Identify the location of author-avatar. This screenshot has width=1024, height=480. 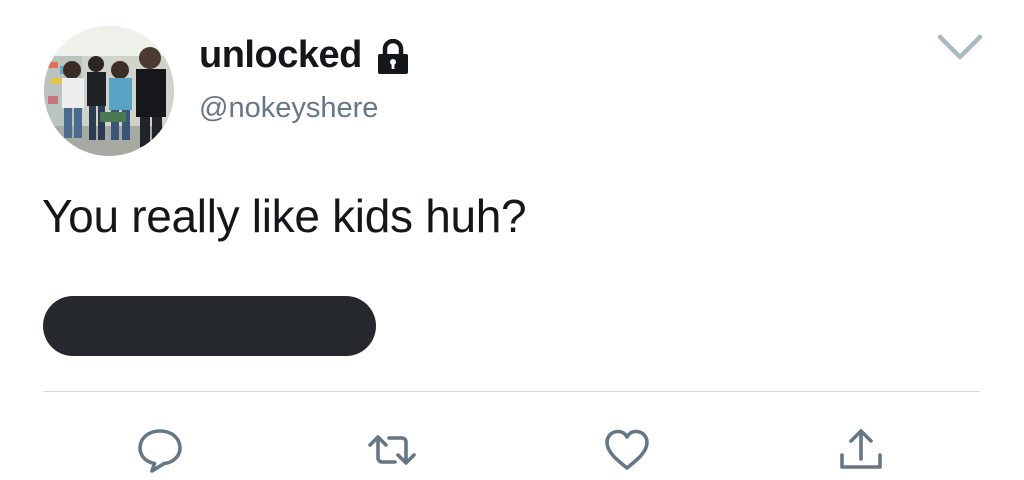
(109, 91).